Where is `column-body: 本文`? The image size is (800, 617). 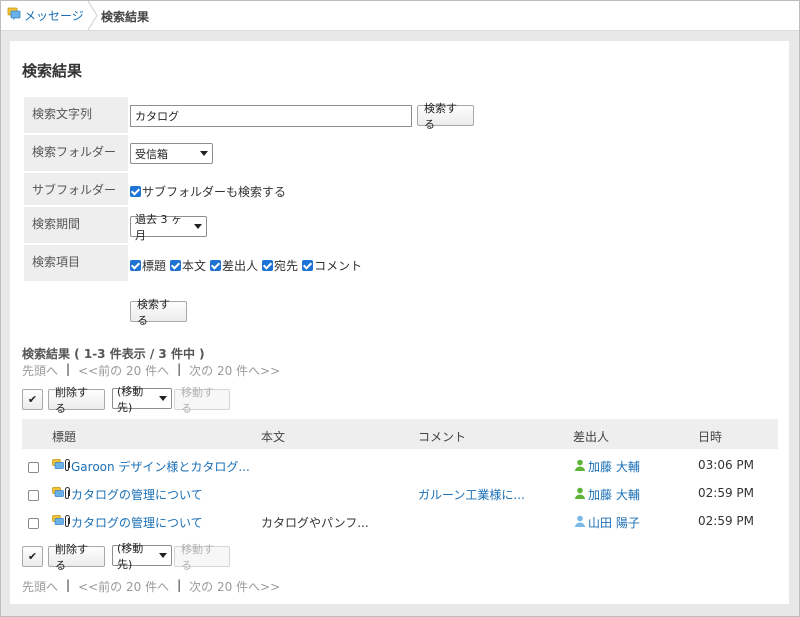 column-body: 本文 is located at coordinates (273, 436).